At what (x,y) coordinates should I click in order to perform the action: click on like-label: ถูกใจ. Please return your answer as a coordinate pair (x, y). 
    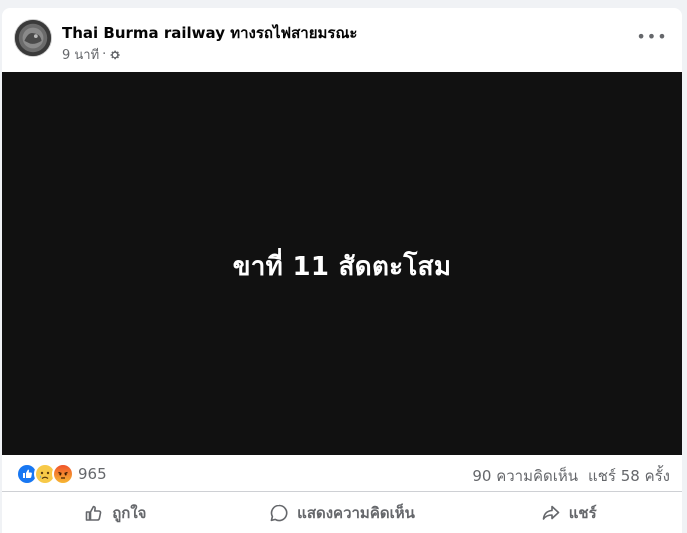
    Looking at the image, I should click on (129, 513).